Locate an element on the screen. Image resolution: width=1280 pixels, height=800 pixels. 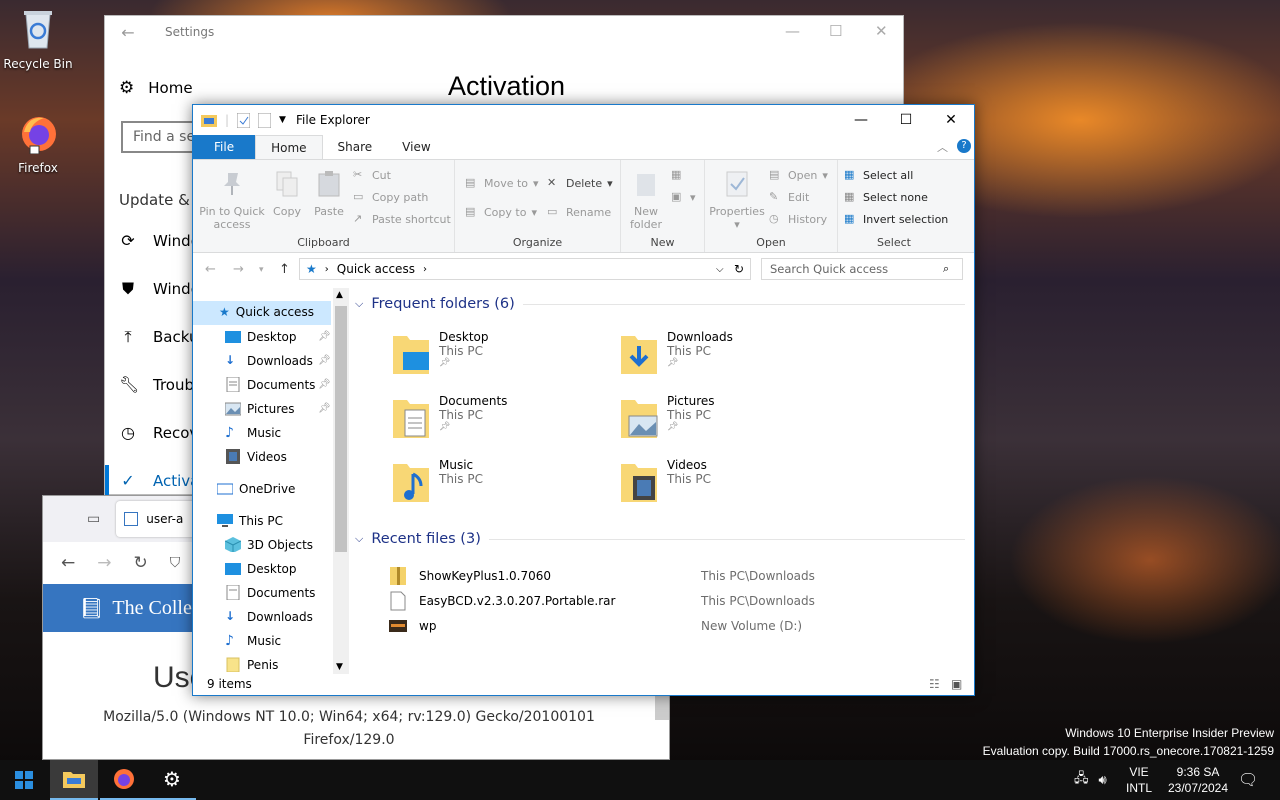
new-folder-icon is located at coordinates (265, 120).